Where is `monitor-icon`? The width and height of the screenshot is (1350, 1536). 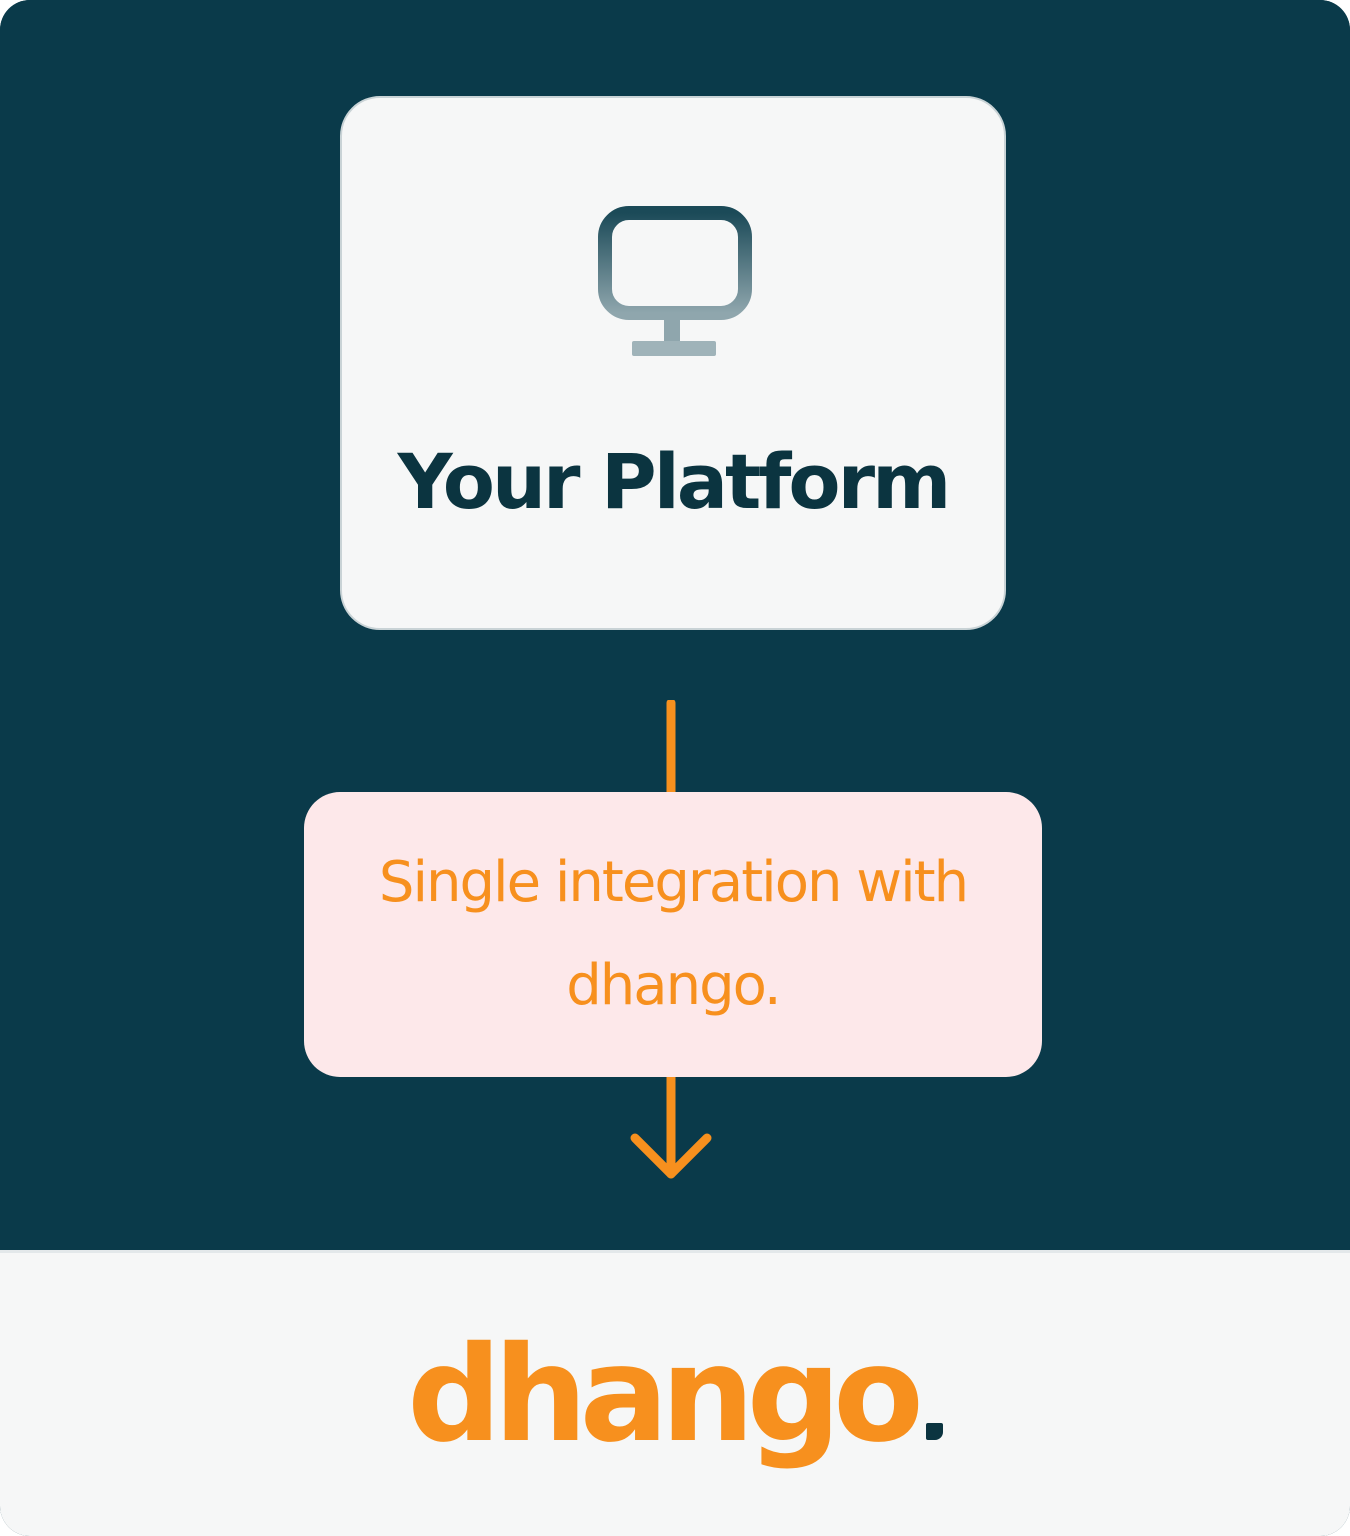 monitor-icon is located at coordinates (675, 281).